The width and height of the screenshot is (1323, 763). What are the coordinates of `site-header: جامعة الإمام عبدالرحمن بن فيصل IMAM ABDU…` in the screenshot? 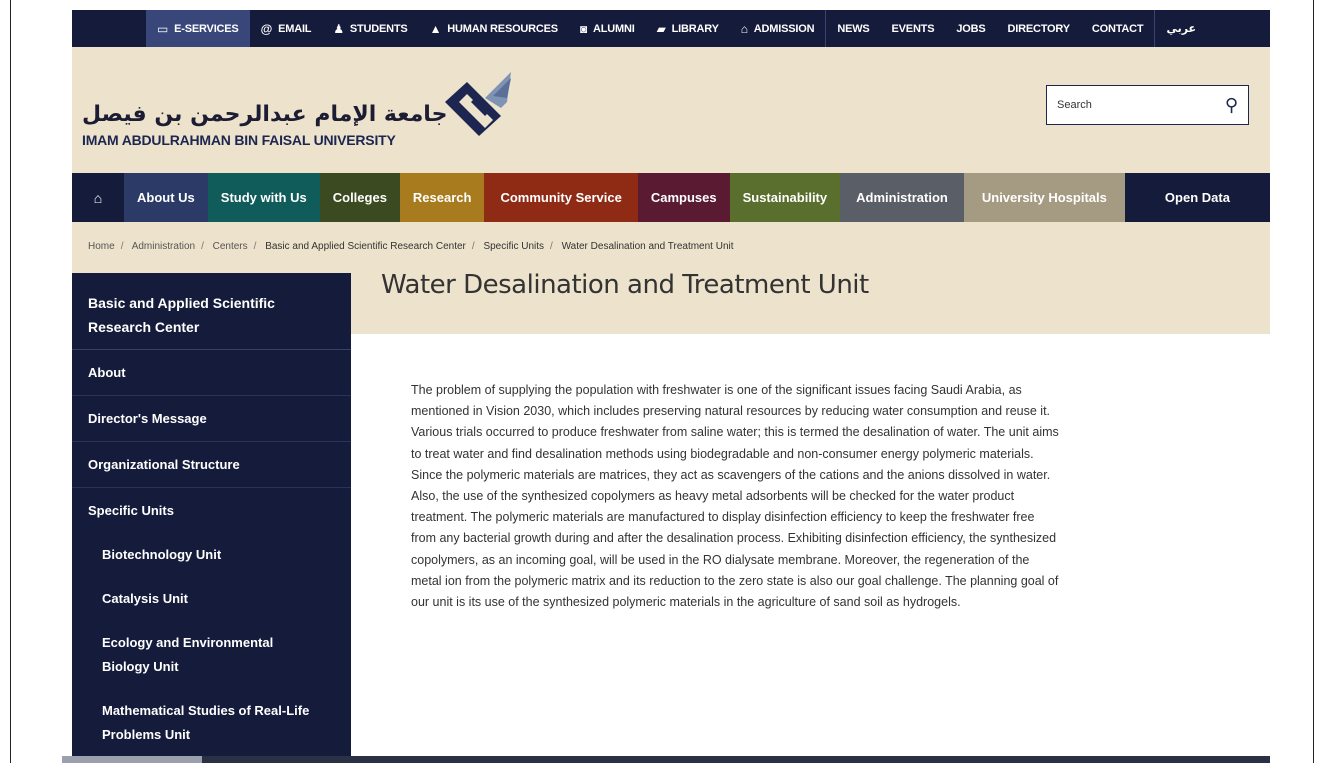 It's located at (671, 110).